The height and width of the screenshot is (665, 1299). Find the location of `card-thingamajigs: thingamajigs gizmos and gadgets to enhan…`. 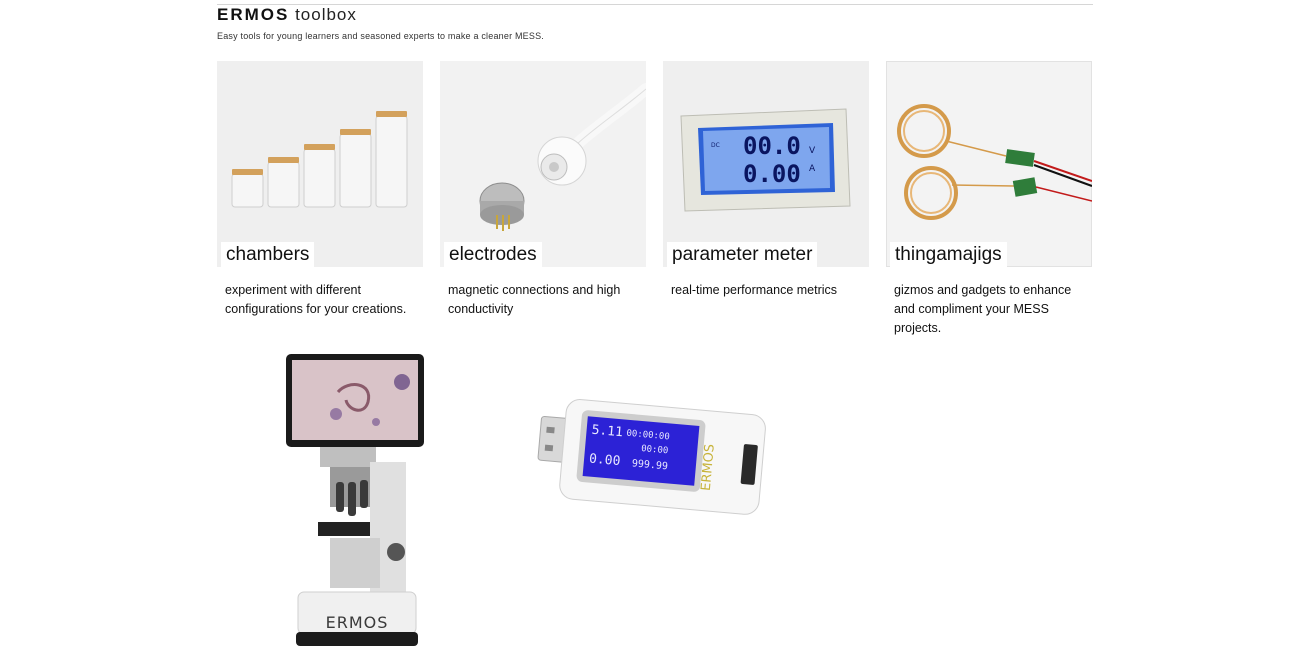

card-thingamajigs: thingamajigs gizmos and gadgets to enhan… is located at coordinates (989, 199).